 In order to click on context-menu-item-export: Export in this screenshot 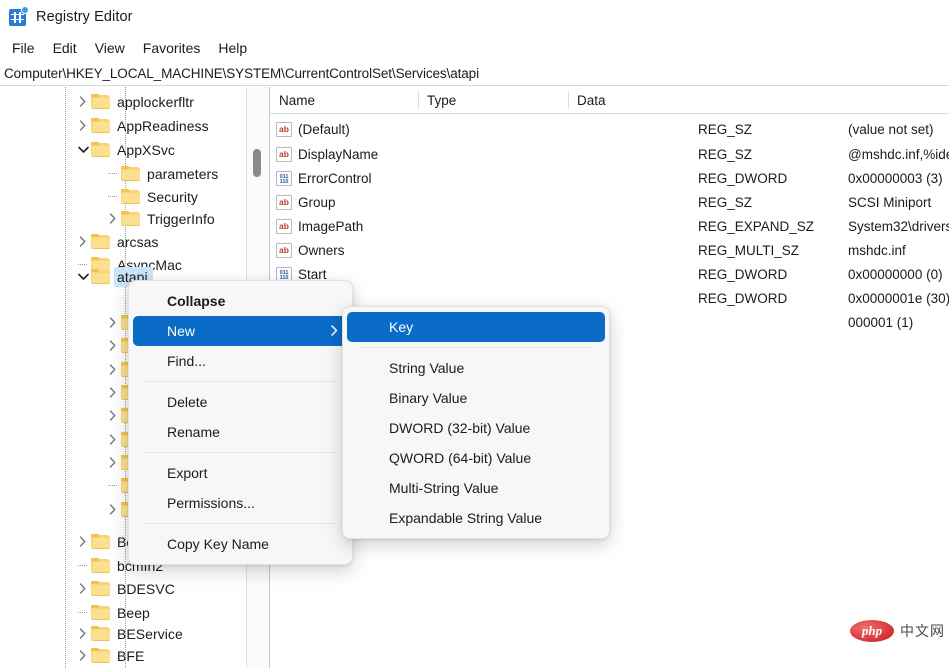, I will do `click(240, 473)`.